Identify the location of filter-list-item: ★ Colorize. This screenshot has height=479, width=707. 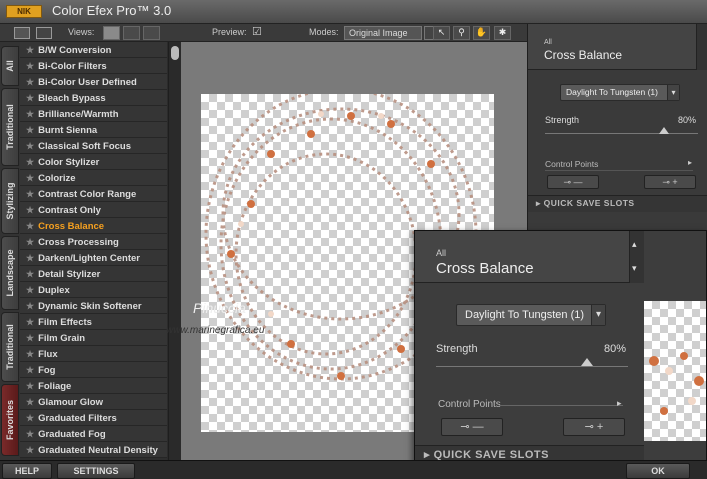
(93, 178).